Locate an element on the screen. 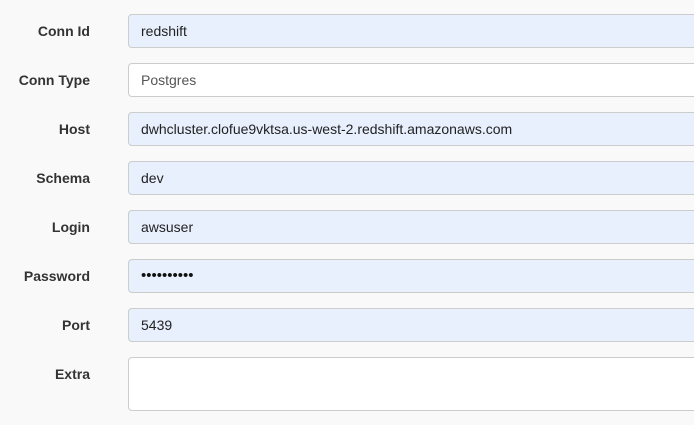  port-input: 5439 is located at coordinates (411, 325).